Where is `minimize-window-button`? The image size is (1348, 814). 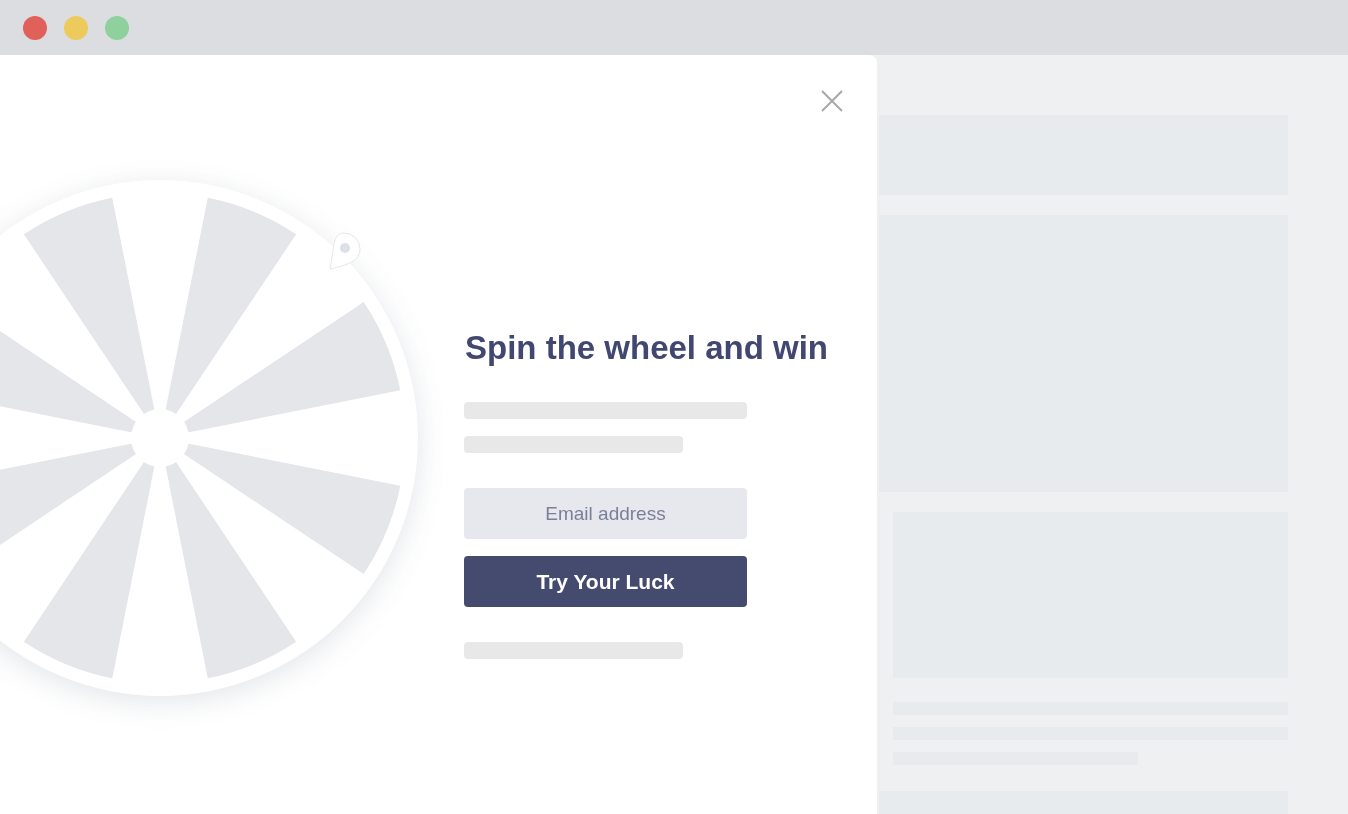 minimize-window-button is located at coordinates (76, 27).